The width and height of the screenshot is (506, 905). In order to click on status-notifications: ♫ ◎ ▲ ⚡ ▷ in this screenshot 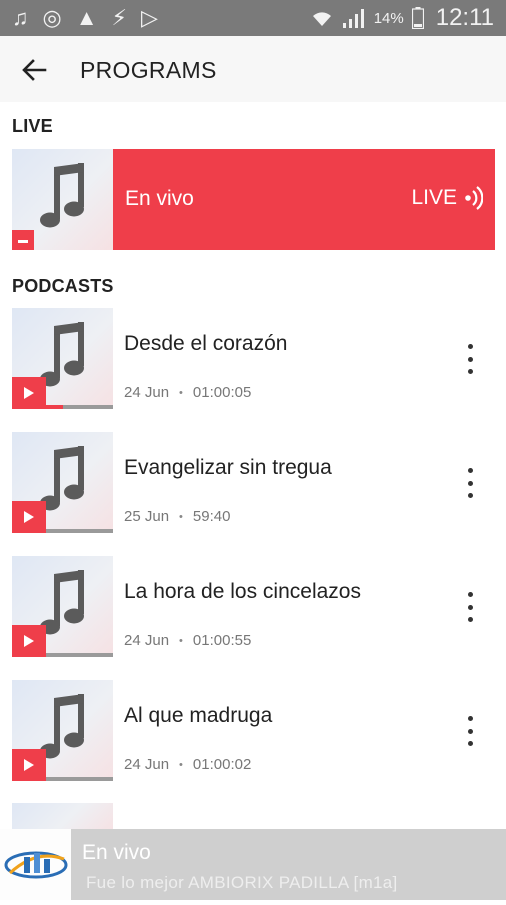, I will do `click(85, 18)`.